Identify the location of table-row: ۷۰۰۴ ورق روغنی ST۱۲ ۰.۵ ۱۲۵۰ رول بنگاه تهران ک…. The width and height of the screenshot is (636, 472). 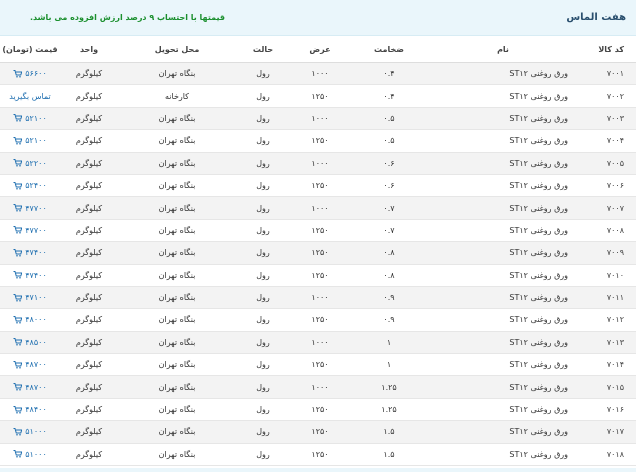
(318, 141).